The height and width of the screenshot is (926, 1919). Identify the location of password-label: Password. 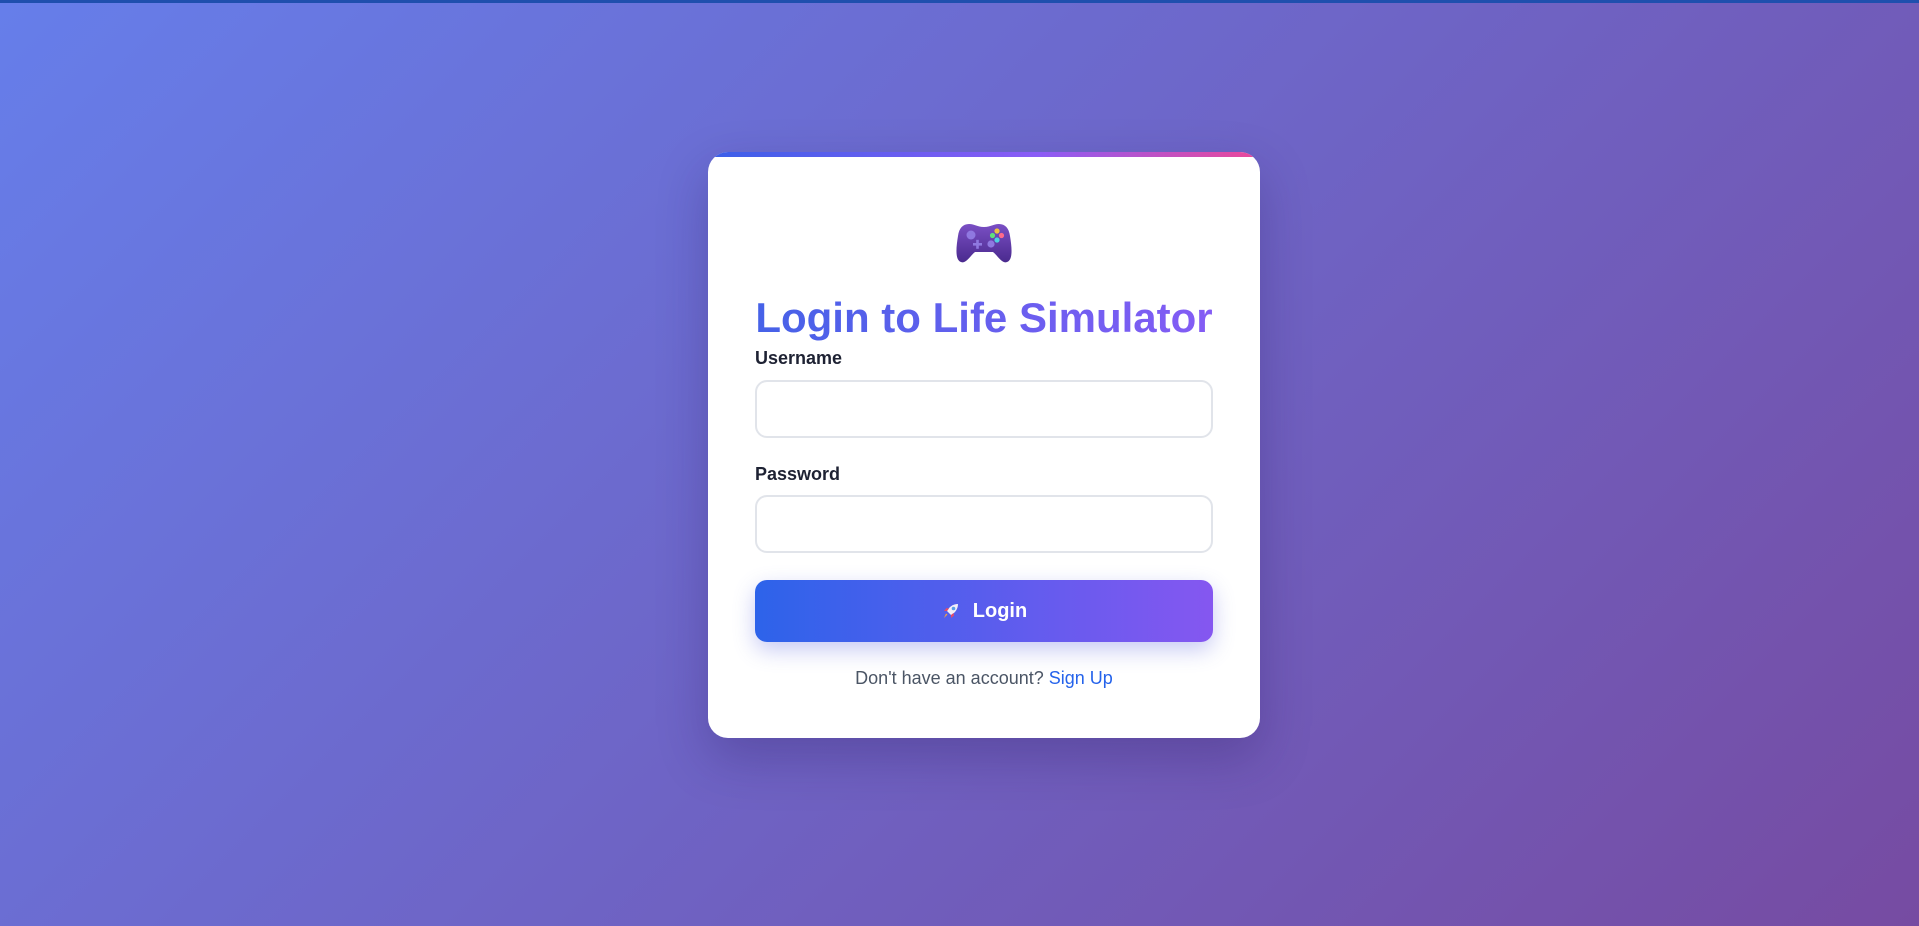
(798, 474).